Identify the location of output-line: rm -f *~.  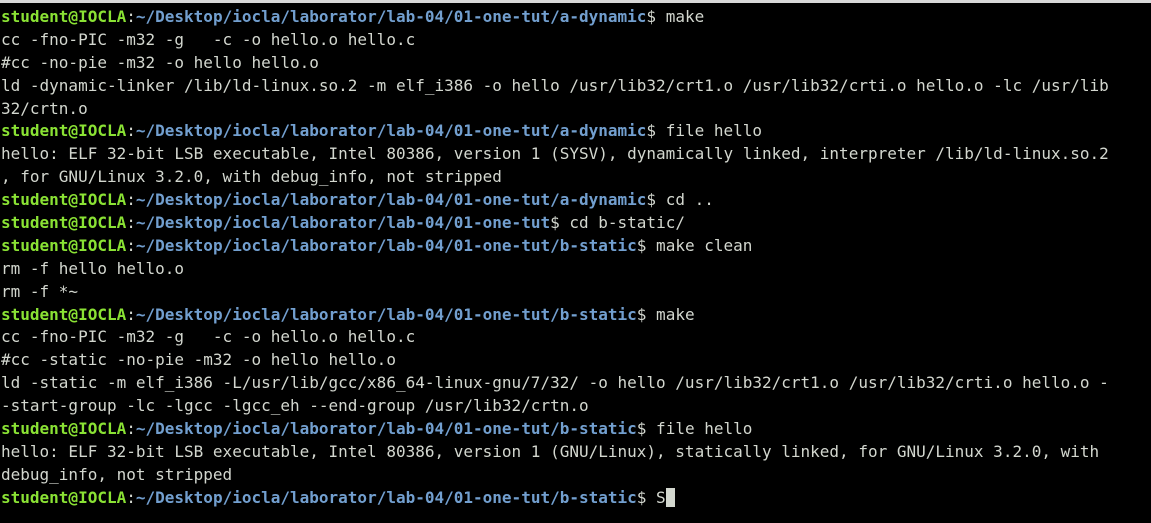
(576, 292).